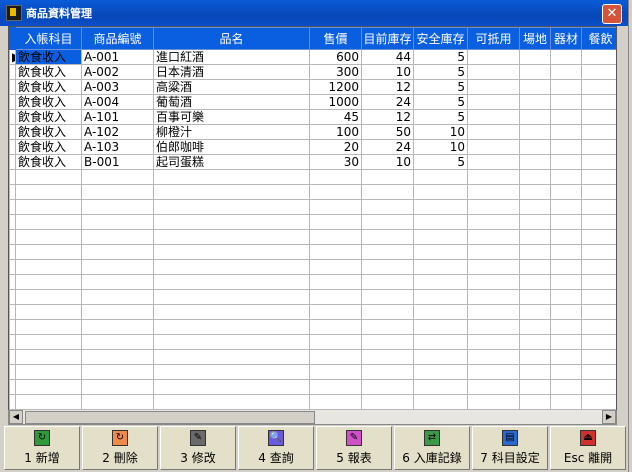 This screenshot has height=472, width=632. What do you see at coordinates (440, 38) in the screenshot?
I see `col-header: 安全庫存` at bounding box center [440, 38].